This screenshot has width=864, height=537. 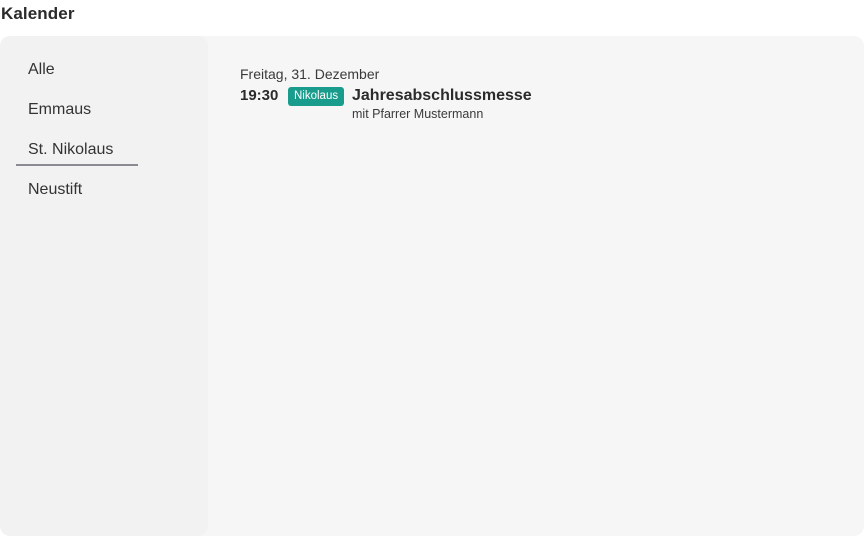 What do you see at coordinates (38, 13) in the screenshot?
I see `page-title: Kalender` at bounding box center [38, 13].